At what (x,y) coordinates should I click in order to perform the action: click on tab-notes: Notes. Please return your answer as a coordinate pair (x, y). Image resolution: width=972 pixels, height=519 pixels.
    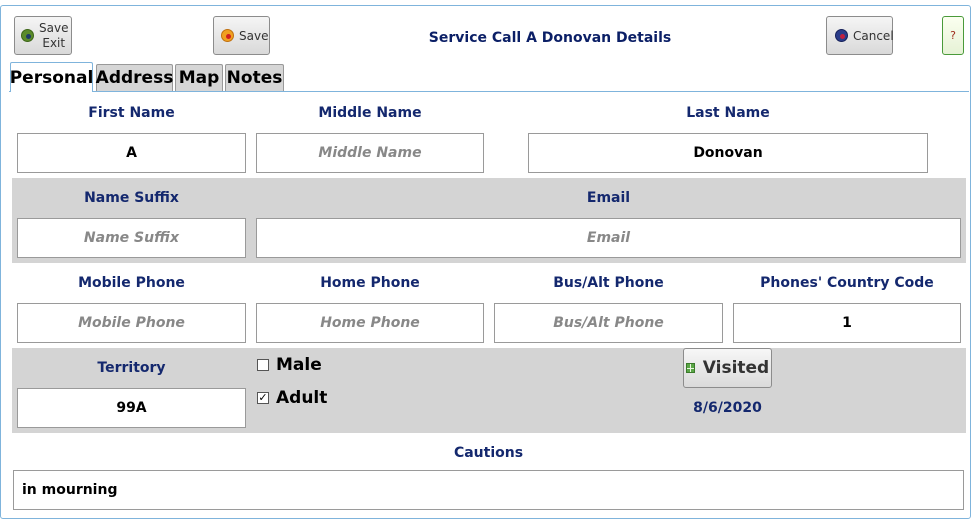
    Looking at the image, I should click on (254, 77).